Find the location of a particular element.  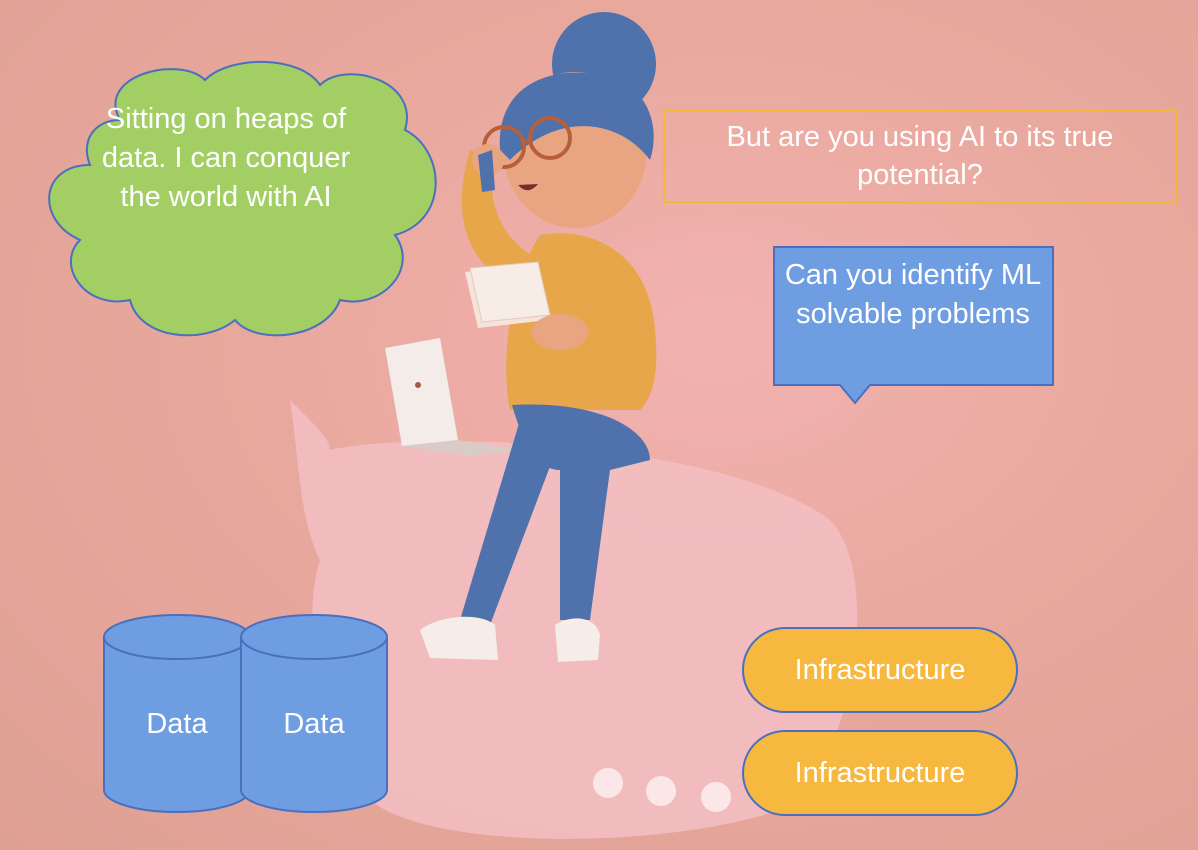

callout-text: Can you identify ML solvable problems is located at coordinates (913, 294).